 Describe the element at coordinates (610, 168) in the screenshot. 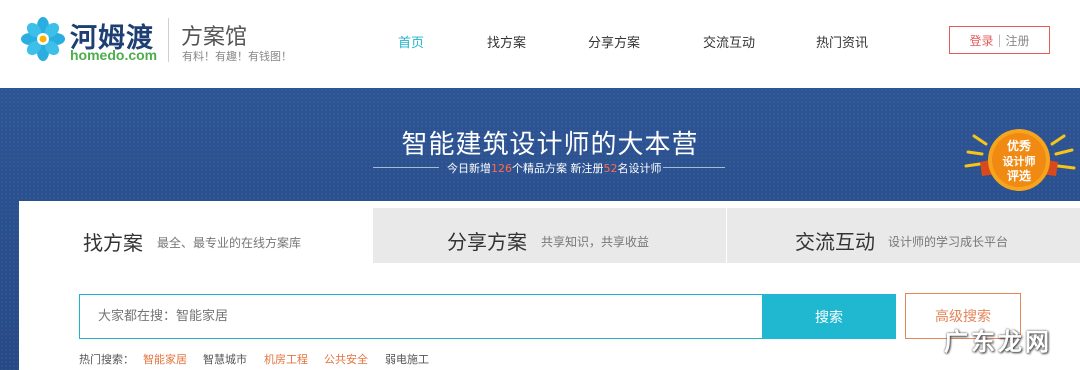

I see `new-designers-count: 52` at that location.